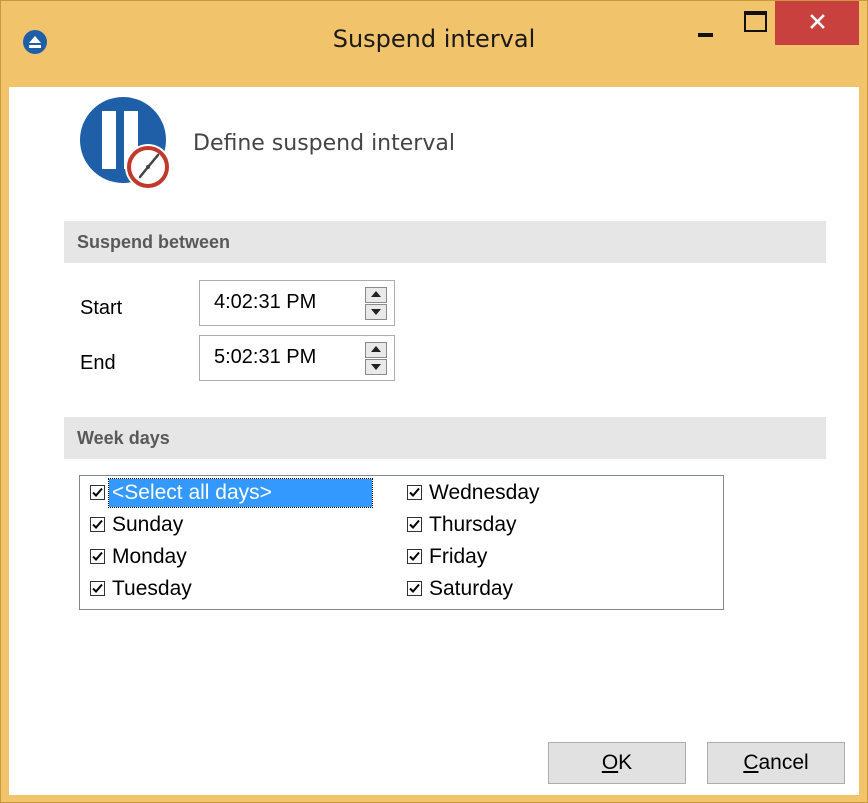 The height and width of the screenshot is (803, 868). What do you see at coordinates (240, 493) in the screenshot?
I see `list-item-label: <Select all days>` at bounding box center [240, 493].